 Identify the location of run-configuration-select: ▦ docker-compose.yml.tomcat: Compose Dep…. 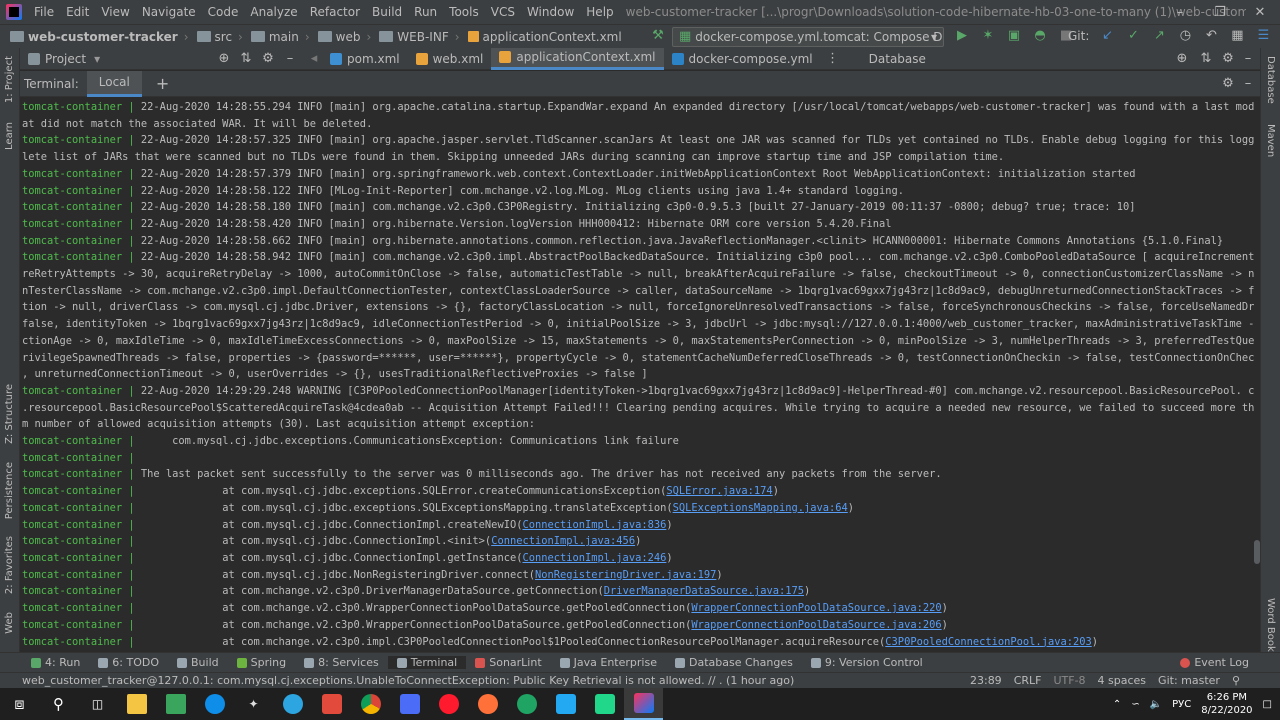
(808, 37).